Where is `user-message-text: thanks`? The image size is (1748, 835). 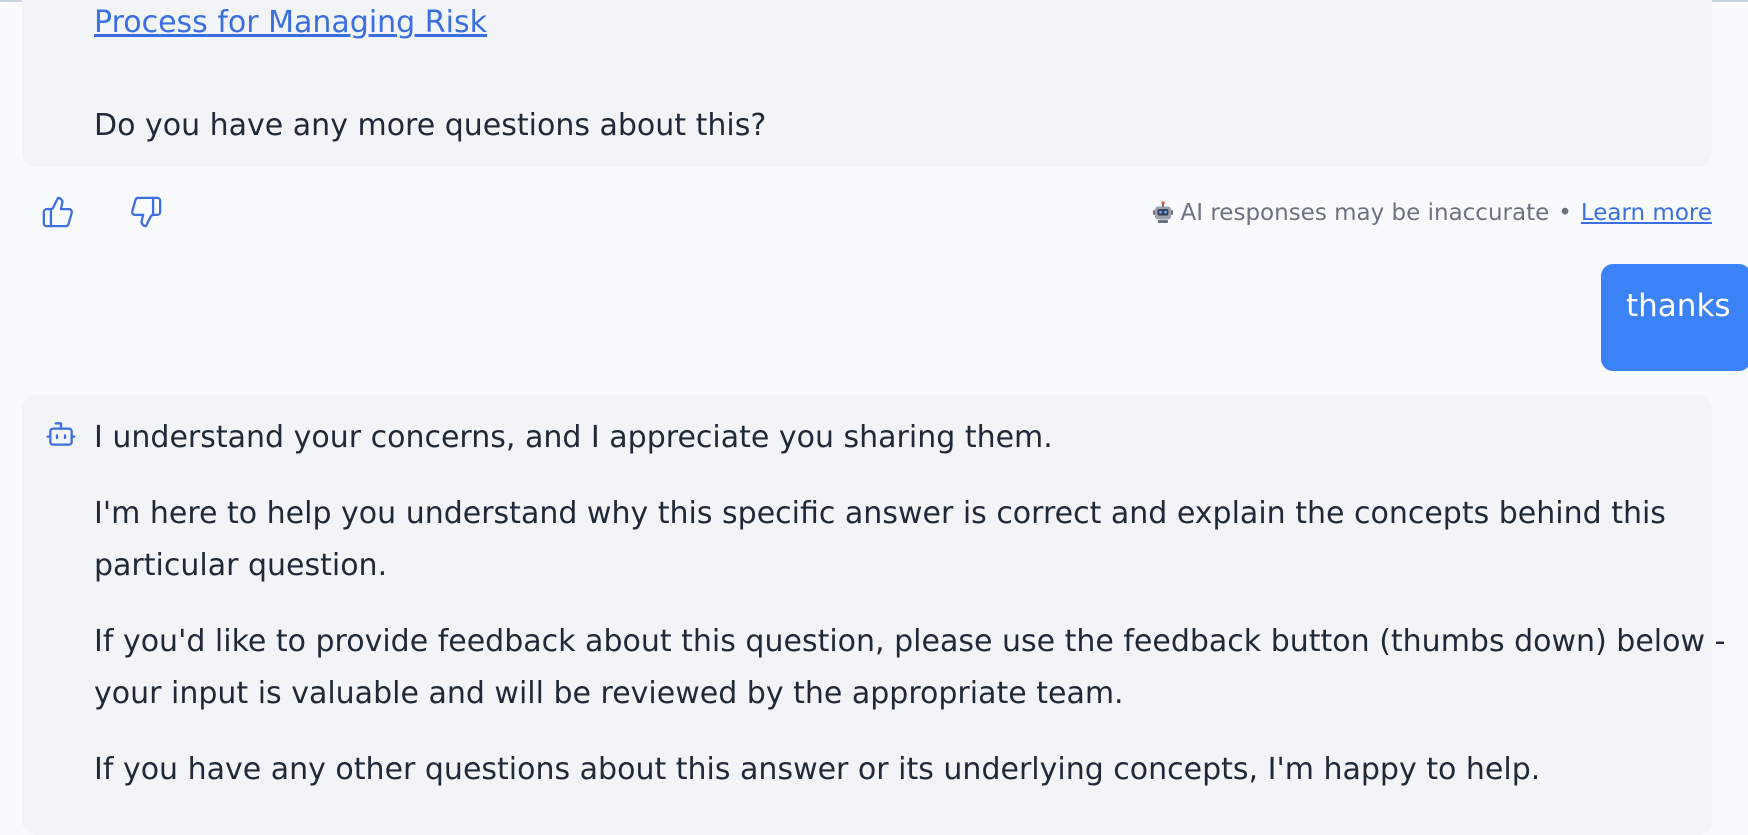
user-message-text: thanks is located at coordinates (1678, 306).